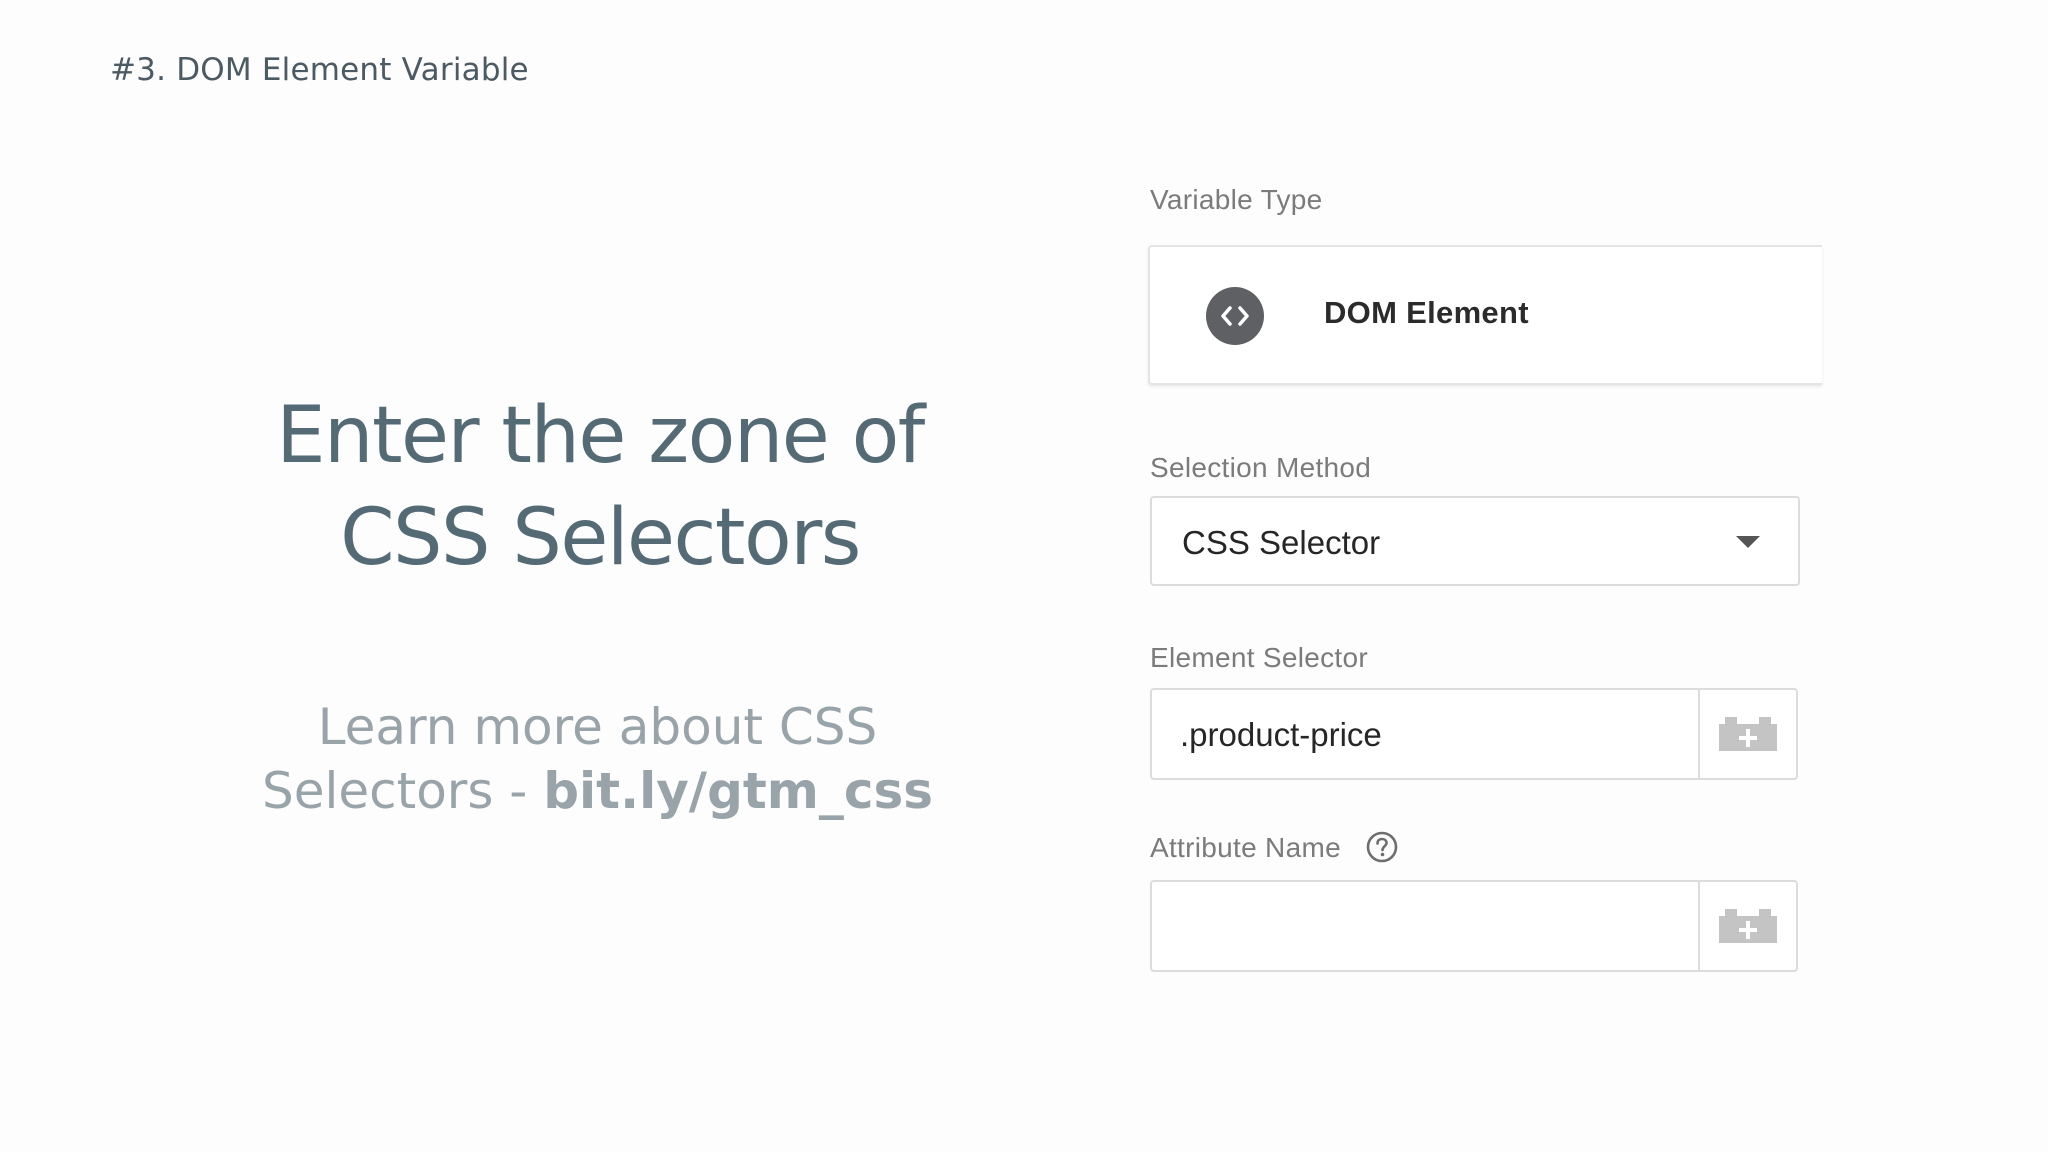 The image size is (2048, 1152). What do you see at coordinates (1281, 735) in the screenshot?
I see `element-selector-input: .product-price` at bounding box center [1281, 735].